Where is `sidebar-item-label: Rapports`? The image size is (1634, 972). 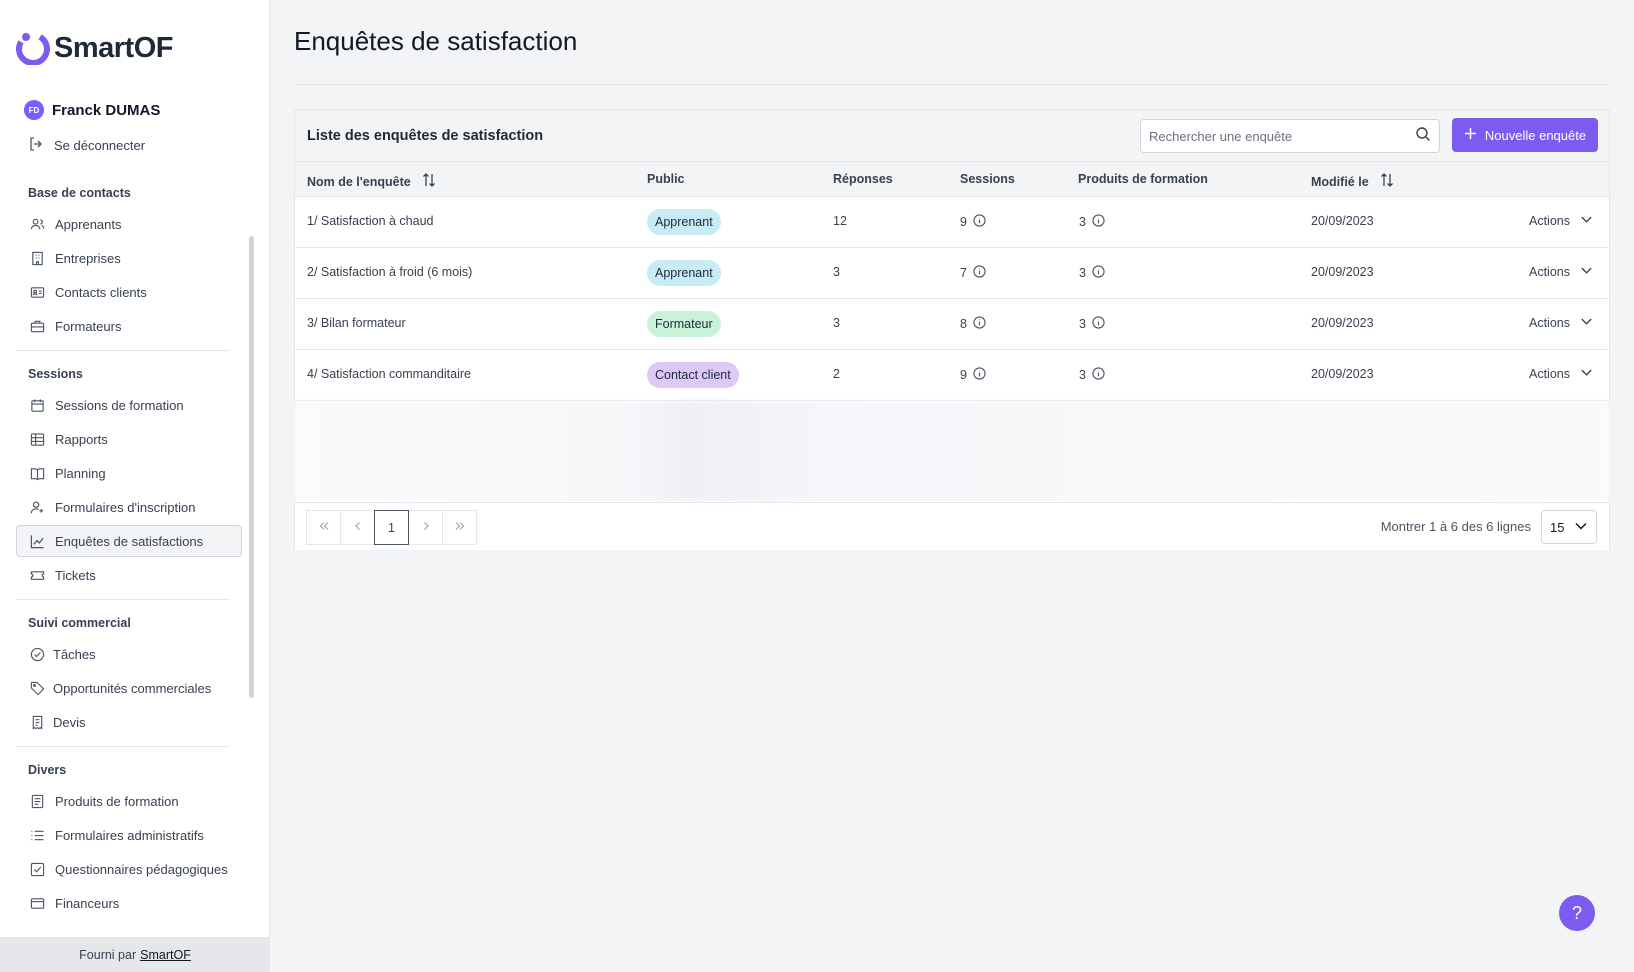 sidebar-item-label: Rapports is located at coordinates (81, 439).